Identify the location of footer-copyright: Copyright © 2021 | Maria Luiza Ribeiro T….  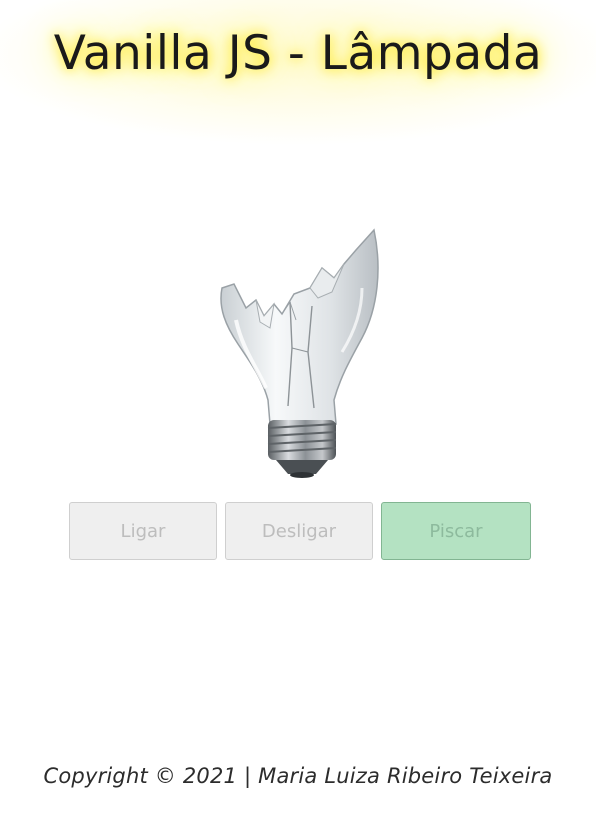
(298, 776).